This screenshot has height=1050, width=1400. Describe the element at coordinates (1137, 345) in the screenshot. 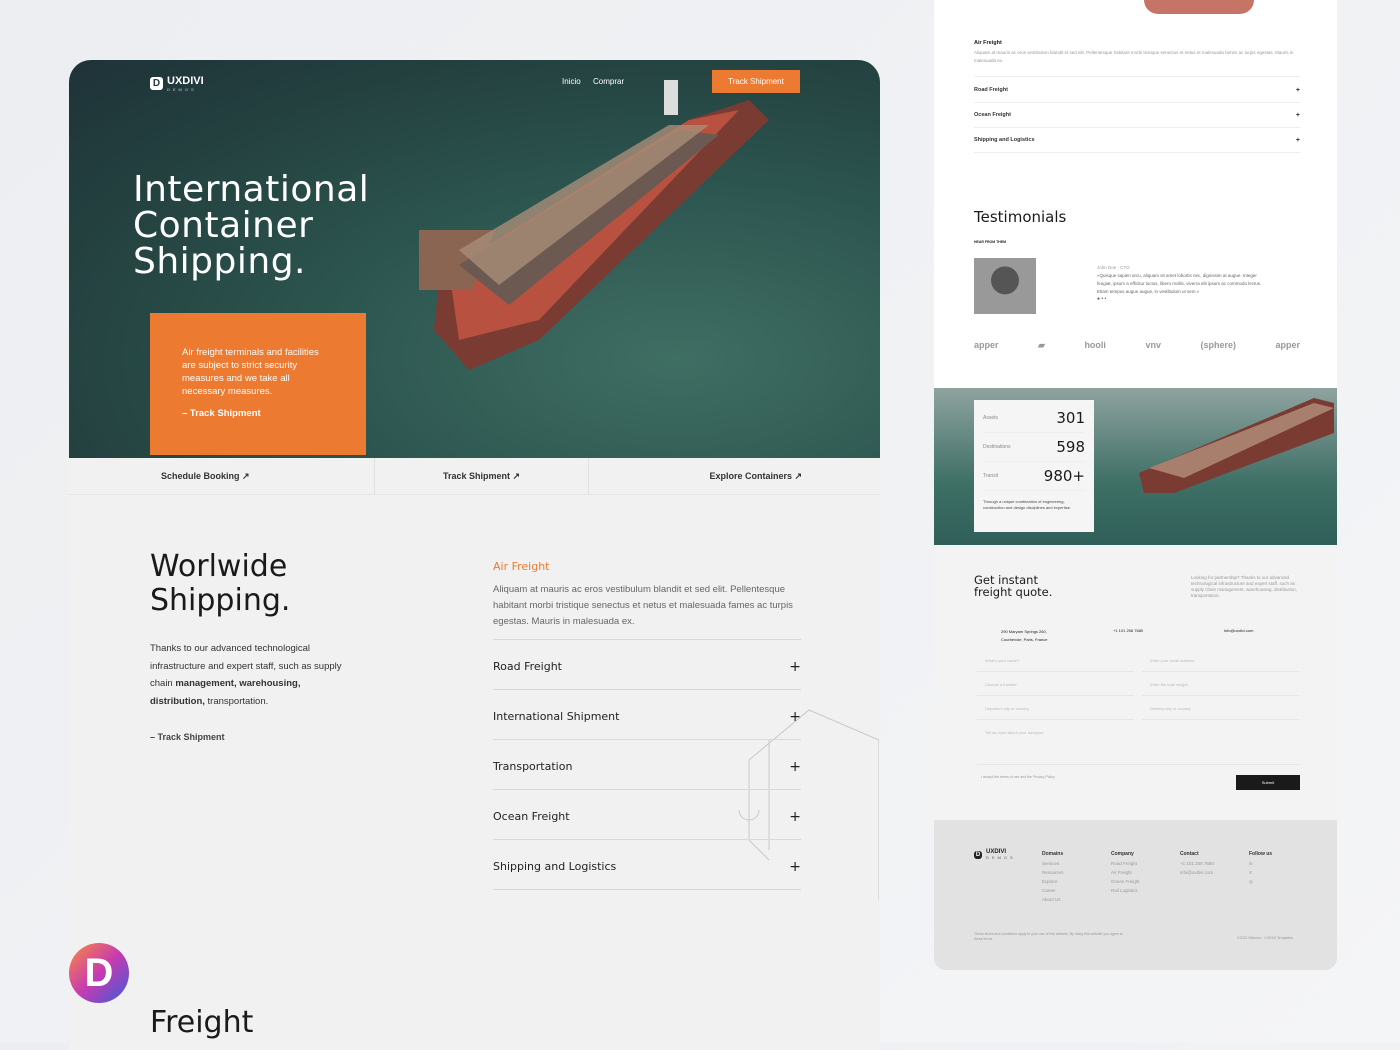

I see `client-logos: apper ▰ hooli vnv (sphere) apper` at that location.